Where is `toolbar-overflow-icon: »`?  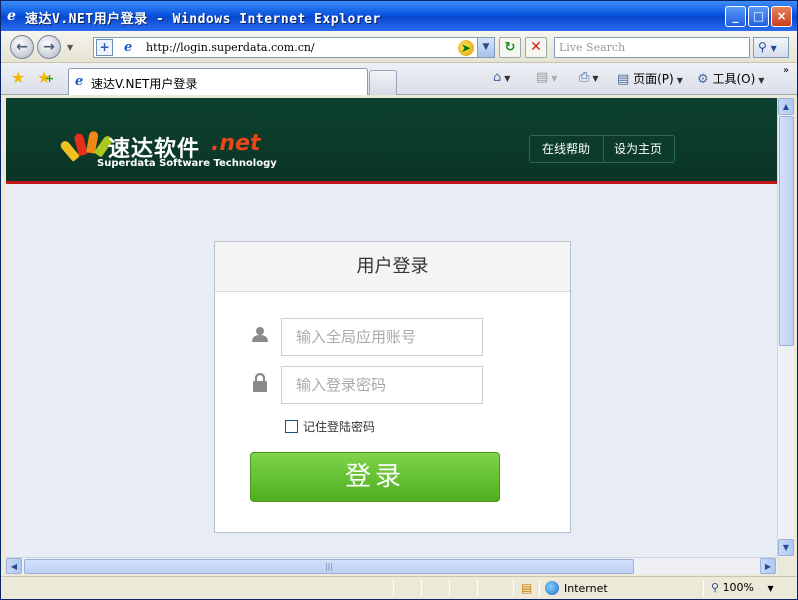 toolbar-overflow-icon: » is located at coordinates (786, 70).